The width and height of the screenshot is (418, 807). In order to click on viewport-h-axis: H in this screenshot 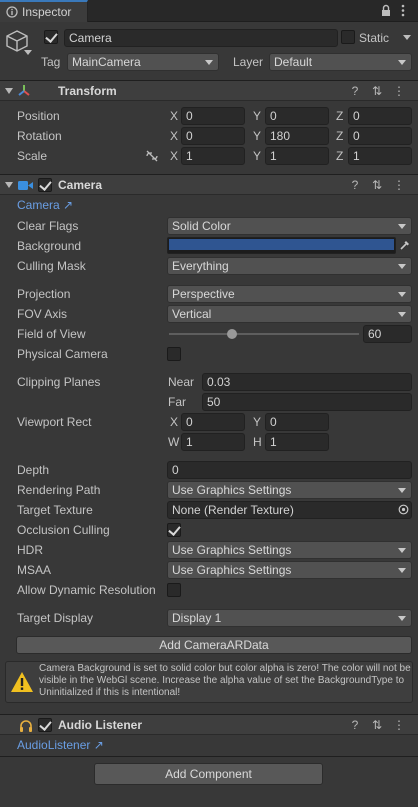, I will do `click(257, 442)`.